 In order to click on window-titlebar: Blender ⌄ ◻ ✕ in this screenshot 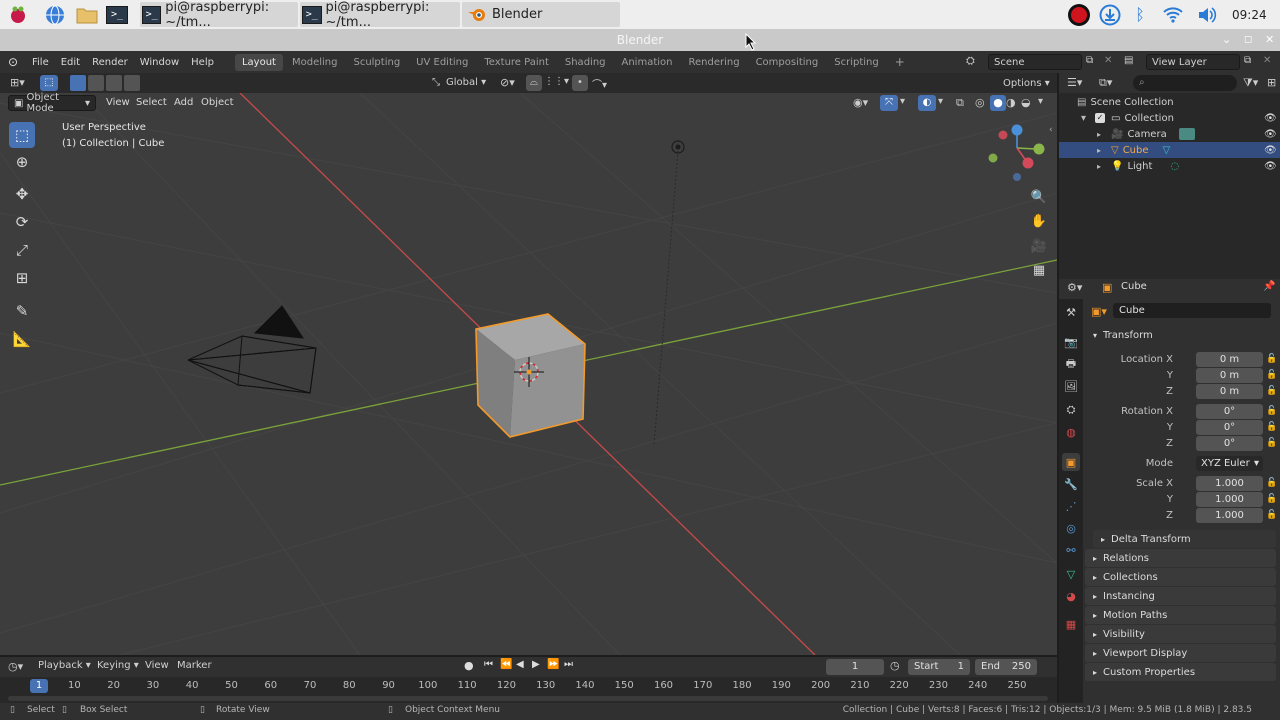, I will do `click(640, 40)`.